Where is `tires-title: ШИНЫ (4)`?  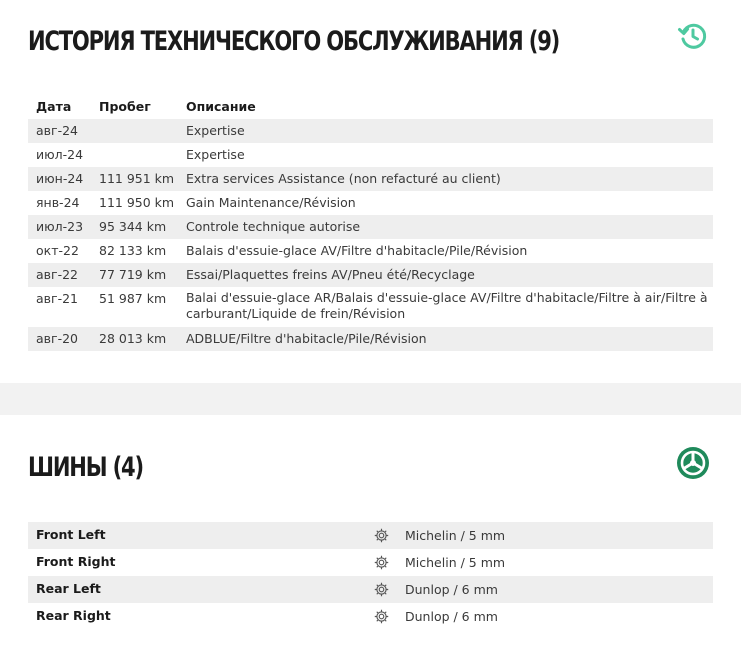
tires-title: ШИНЫ (4) is located at coordinates (86, 467).